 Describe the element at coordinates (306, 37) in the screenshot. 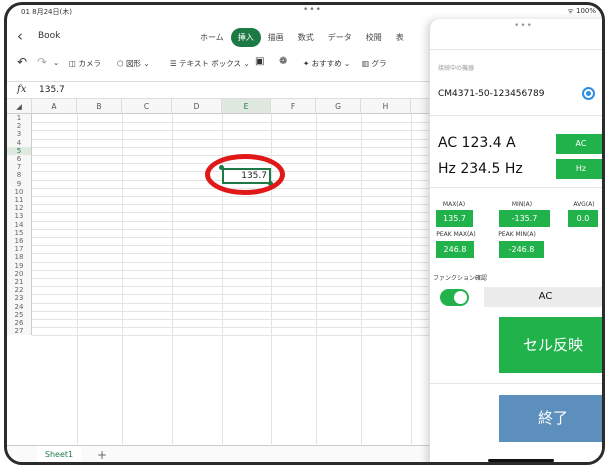

I see `tab-formulas: 数式` at that location.